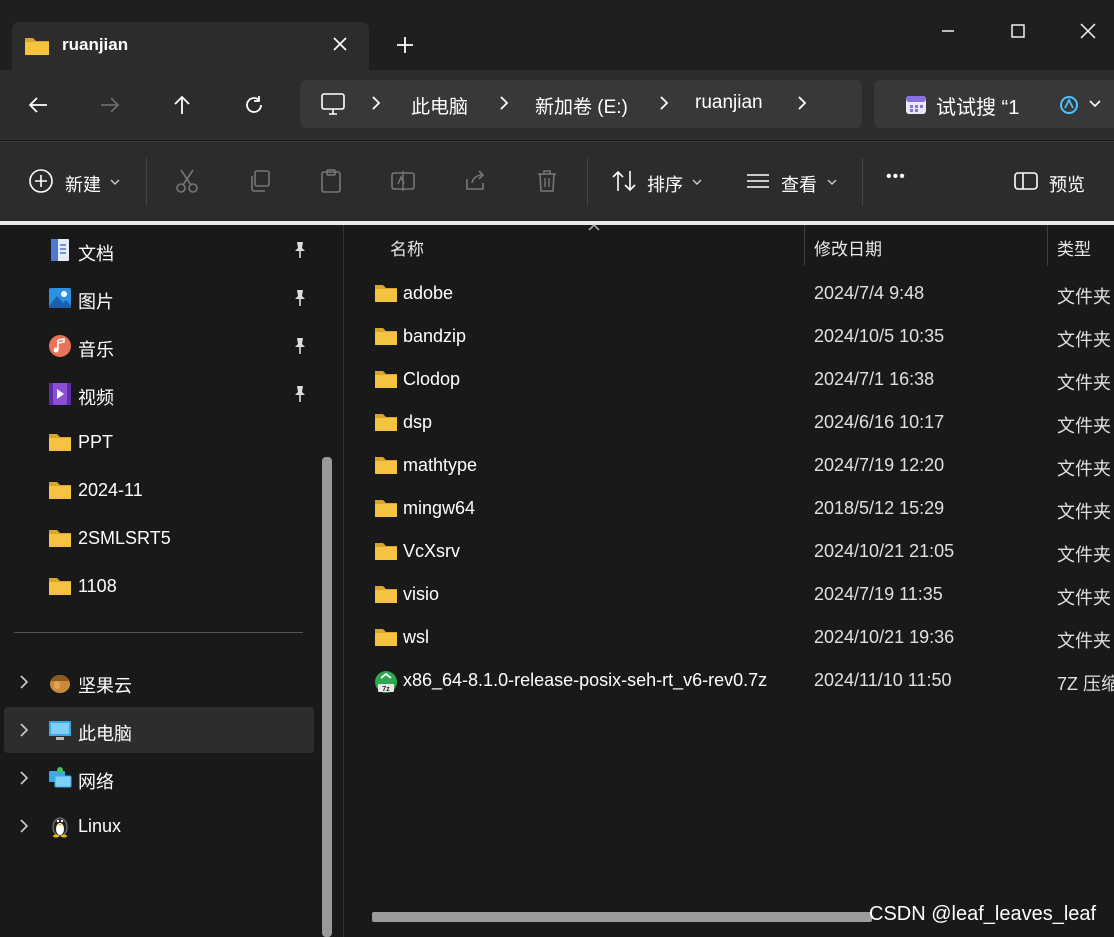  Describe the element at coordinates (729, 465) in the screenshot. I see `file-row: mathtype 2024/7/19 12:20 文件夹` at that location.